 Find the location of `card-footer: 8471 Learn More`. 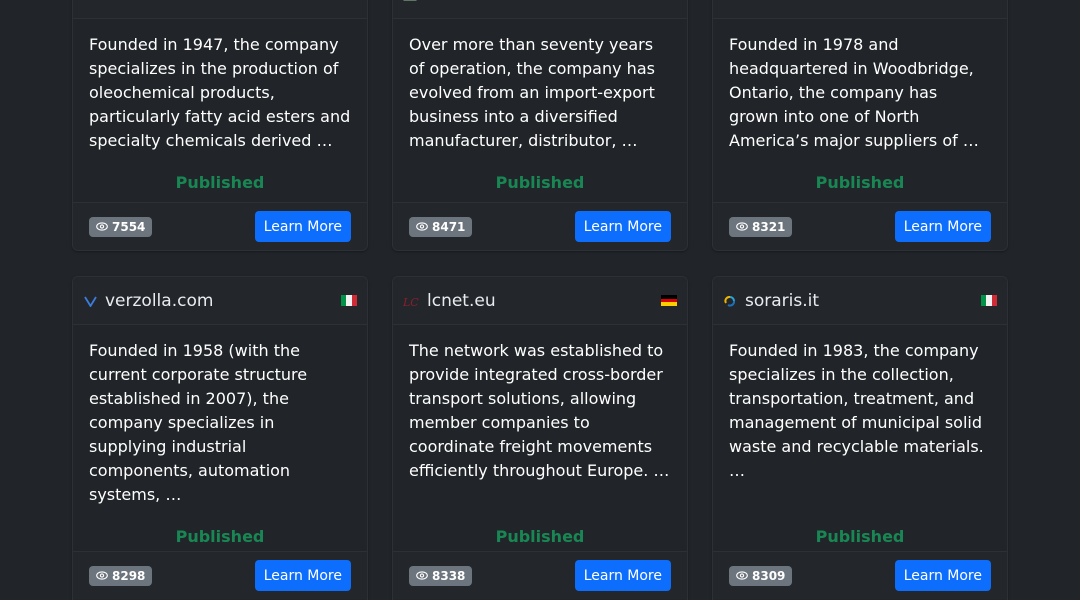

card-footer: 8471 Learn More is located at coordinates (540, 226).